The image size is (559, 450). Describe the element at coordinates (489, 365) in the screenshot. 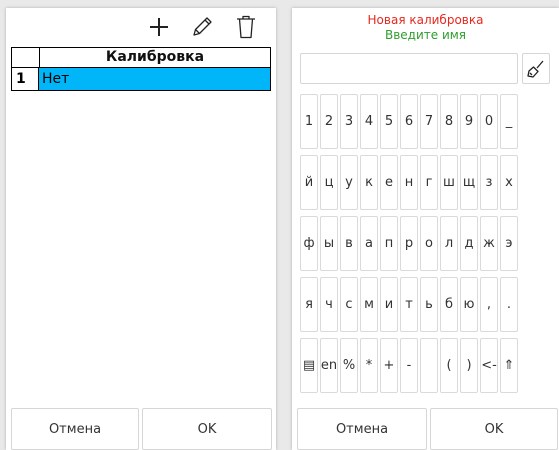

I see `key: <-` at that location.